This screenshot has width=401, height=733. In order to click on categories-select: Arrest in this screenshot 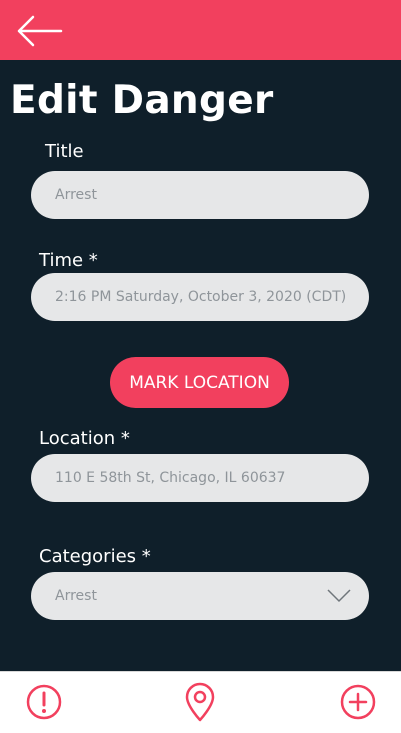, I will do `click(200, 596)`.